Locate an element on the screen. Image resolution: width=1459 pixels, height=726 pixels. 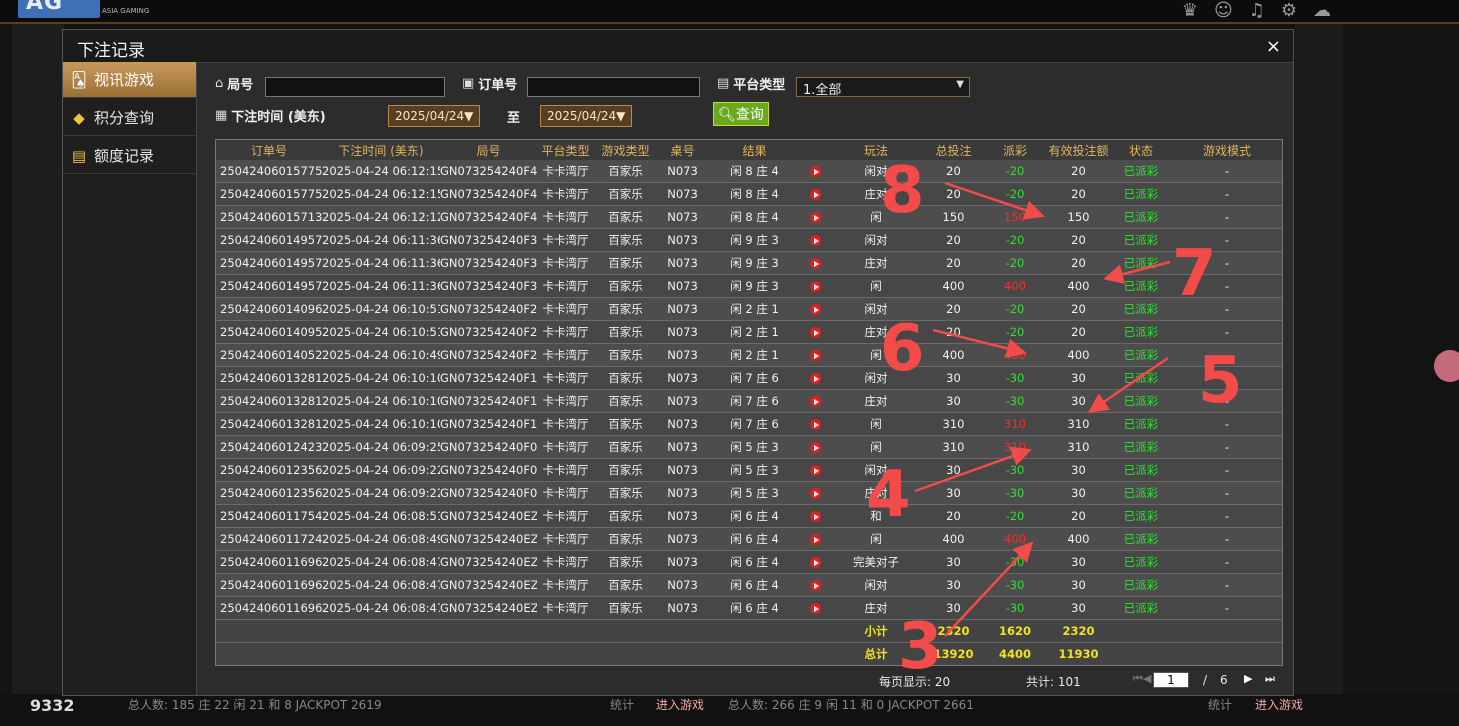
enter-game-button-1: 进入游戏 is located at coordinates (680, 704).